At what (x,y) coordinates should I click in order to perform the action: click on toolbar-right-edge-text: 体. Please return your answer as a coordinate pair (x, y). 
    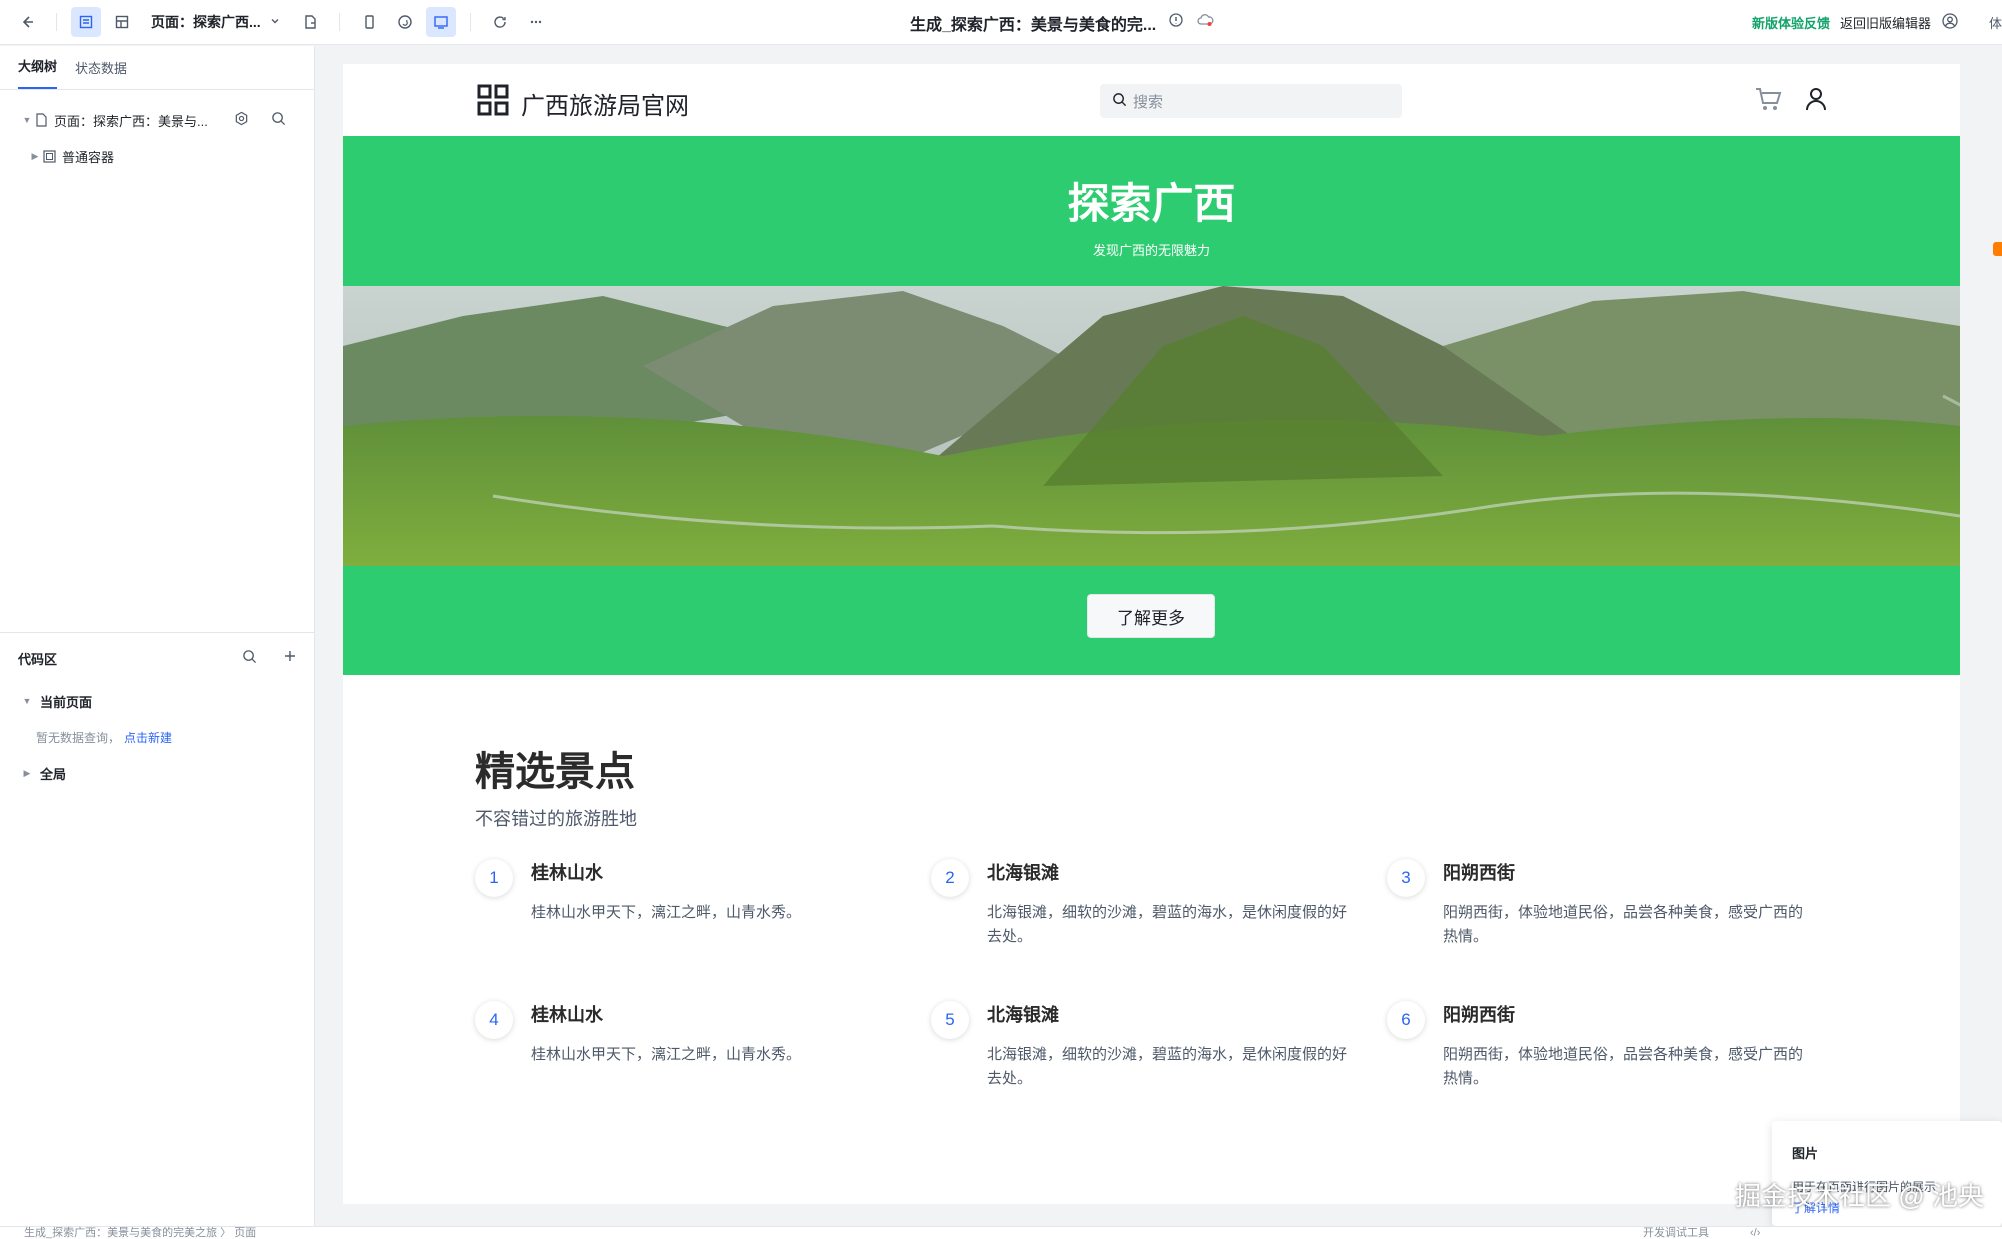
    Looking at the image, I should click on (1995, 22).